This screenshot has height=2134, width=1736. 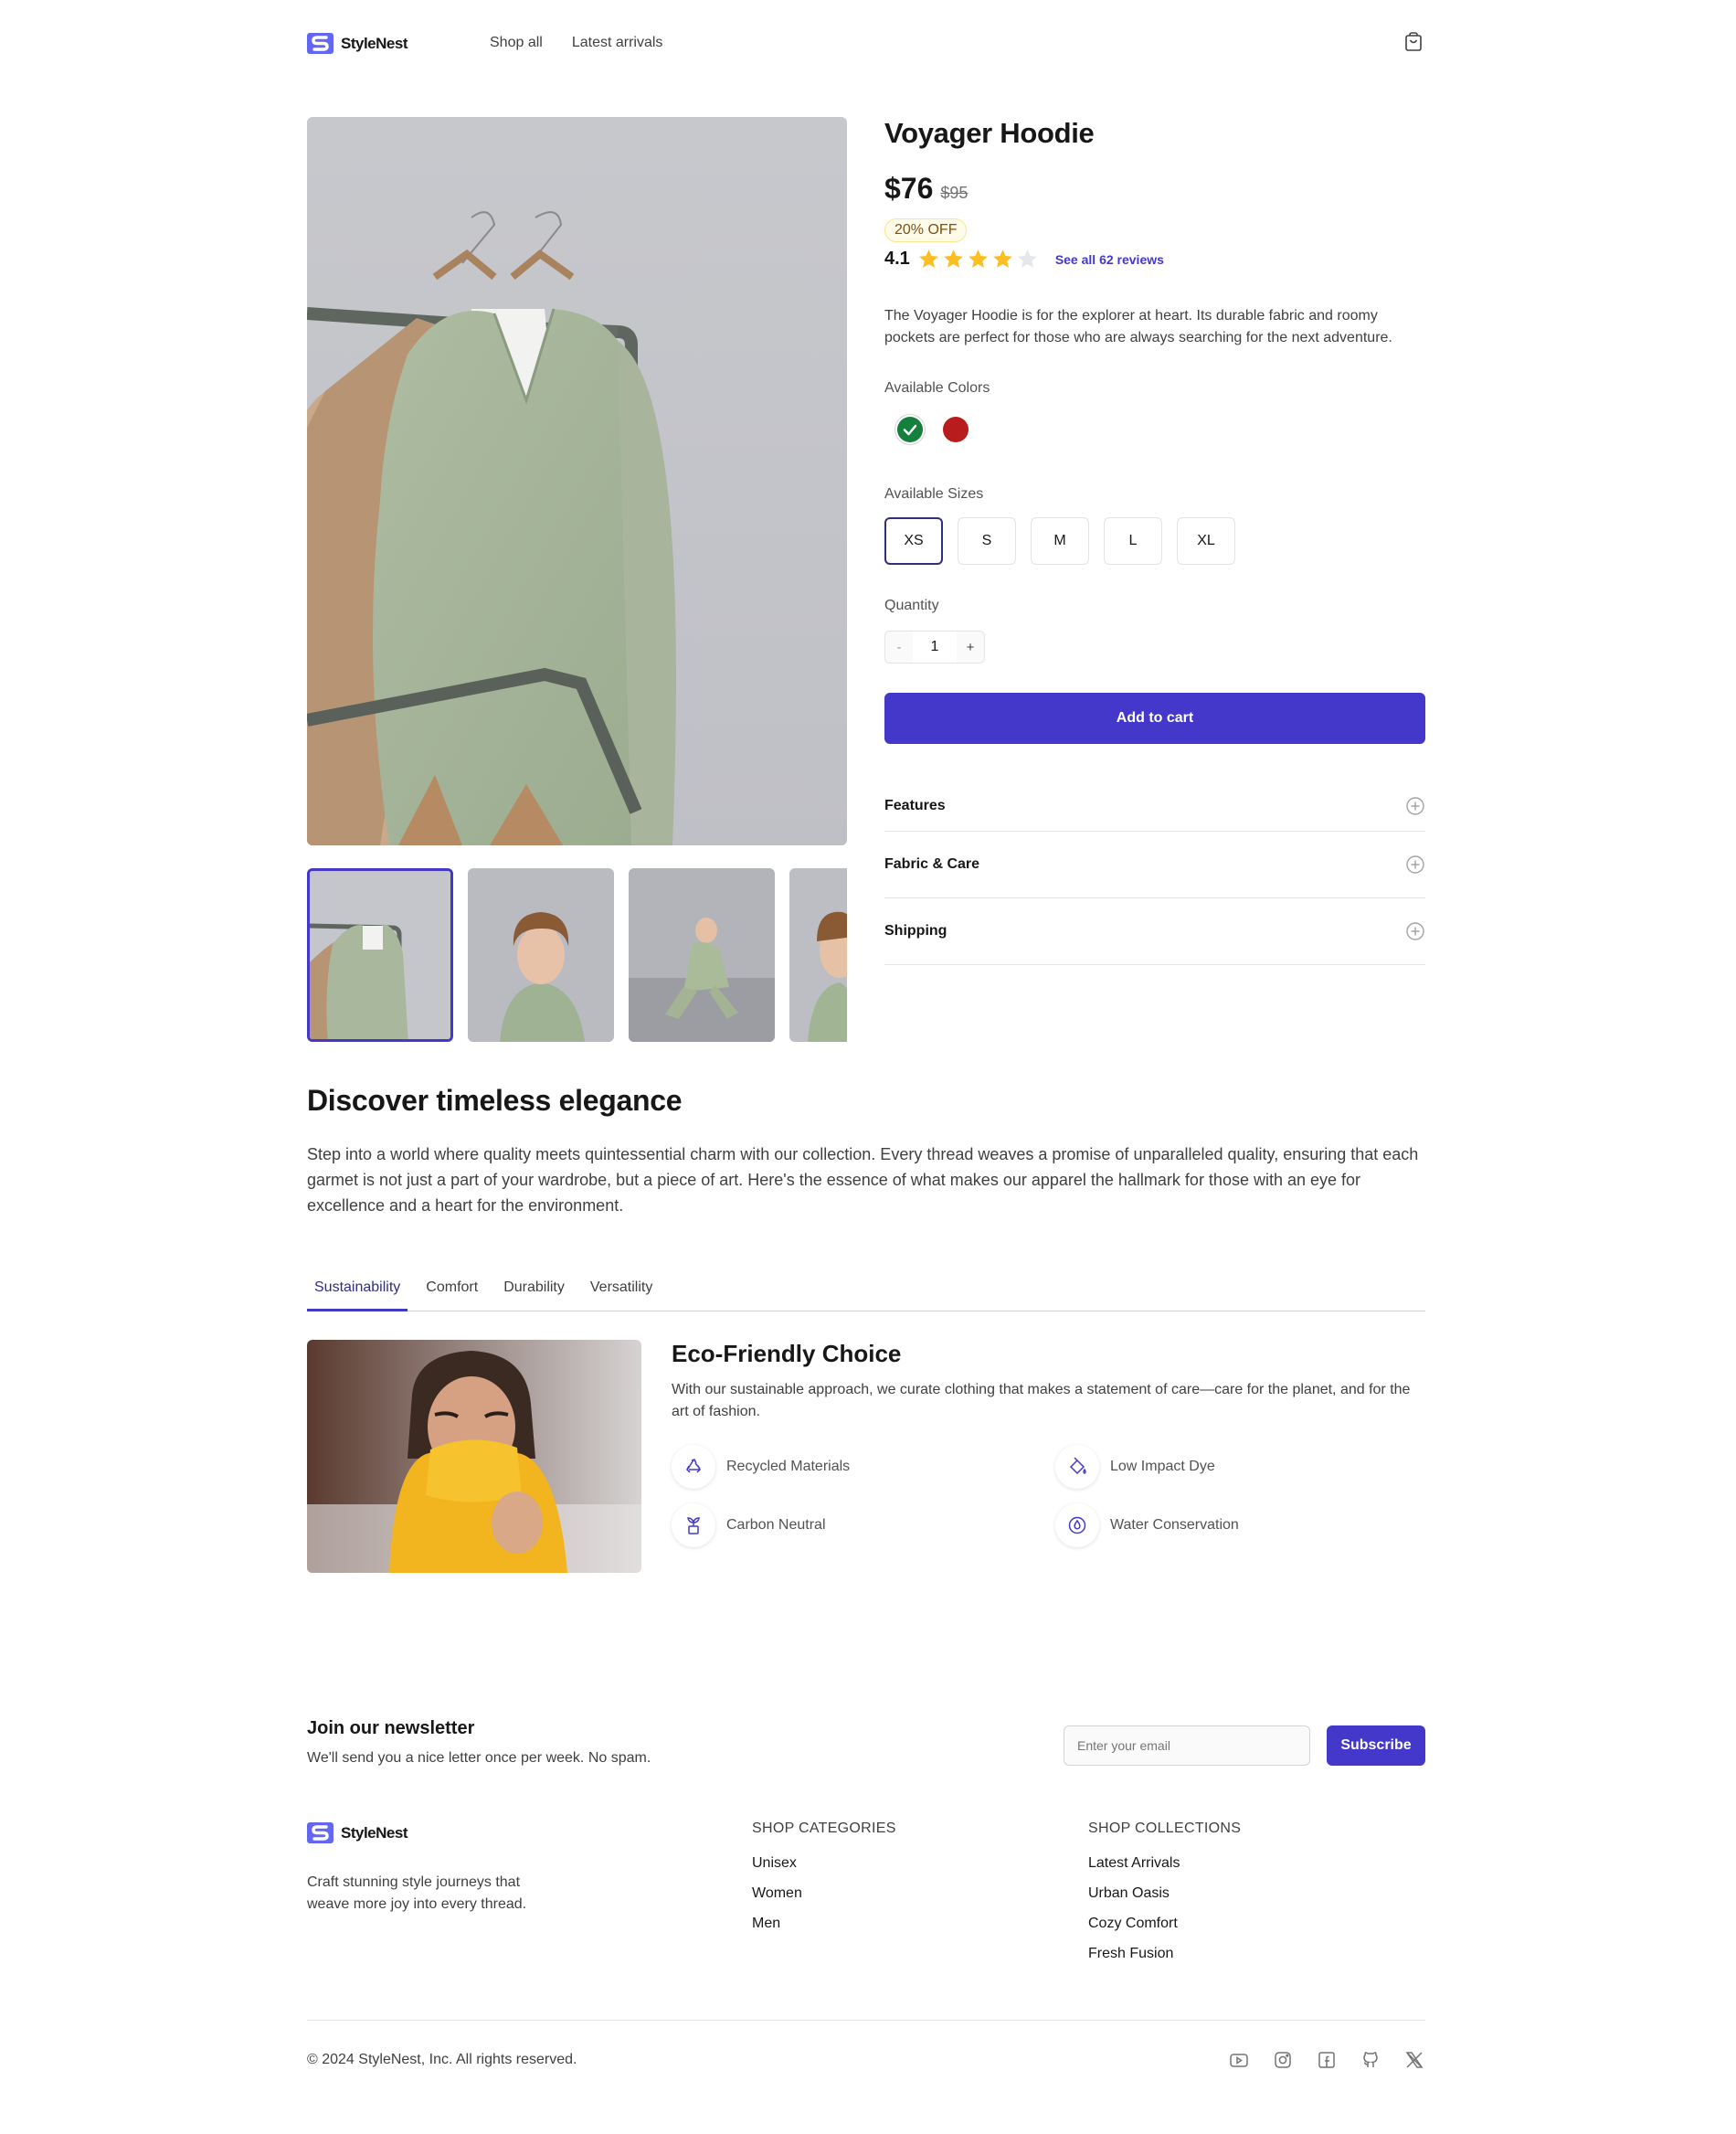 What do you see at coordinates (1239, 2060) in the screenshot?
I see `youtube-icon` at bounding box center [1239, 2060].